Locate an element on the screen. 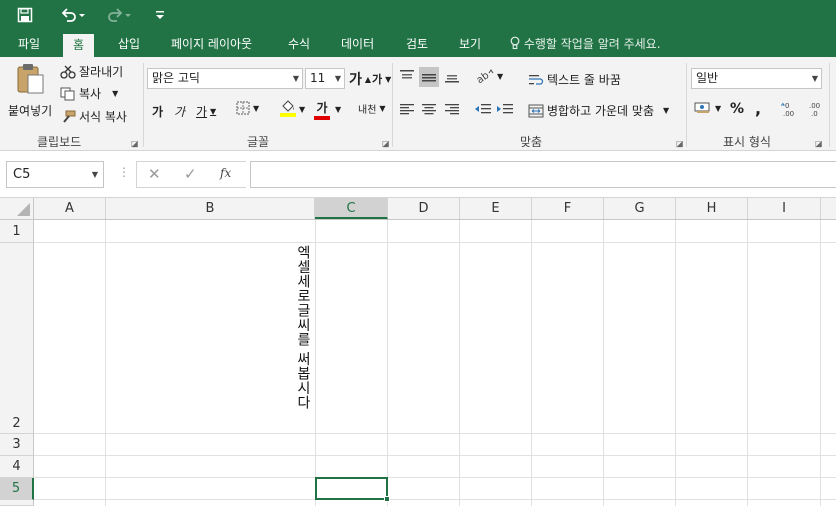 Image resolution: width=836 pixels, height=506 pixels. currency-icon is located at coordinates (702, 107).